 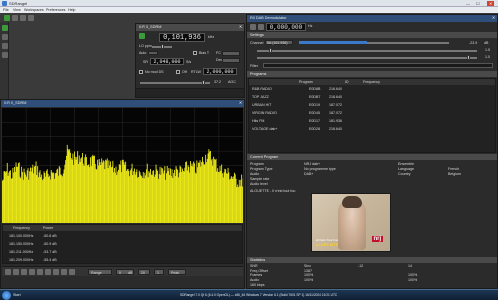 I want to click on lo-ppm-slider, so click(x=162, y=46).